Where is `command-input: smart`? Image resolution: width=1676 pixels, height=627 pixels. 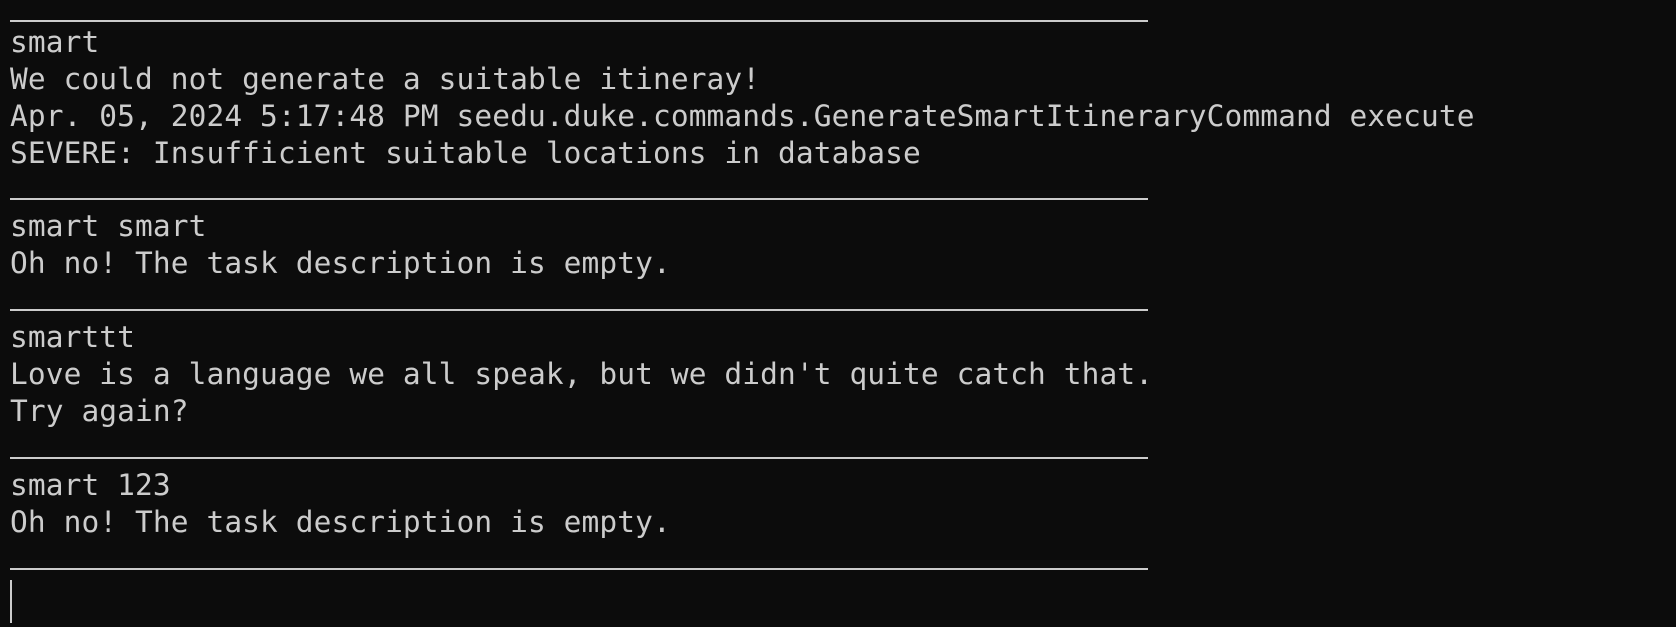 command-input: smart is located at coordinates (55, 42).